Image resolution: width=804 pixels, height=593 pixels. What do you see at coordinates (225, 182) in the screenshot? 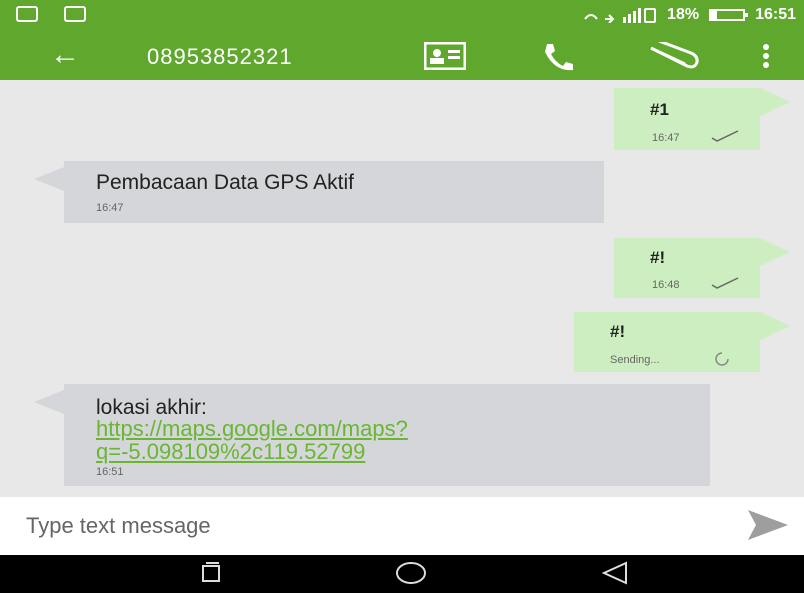
I see `message-text: Pembacaan Data GPS Aktif` at bounding box center [225, 182].